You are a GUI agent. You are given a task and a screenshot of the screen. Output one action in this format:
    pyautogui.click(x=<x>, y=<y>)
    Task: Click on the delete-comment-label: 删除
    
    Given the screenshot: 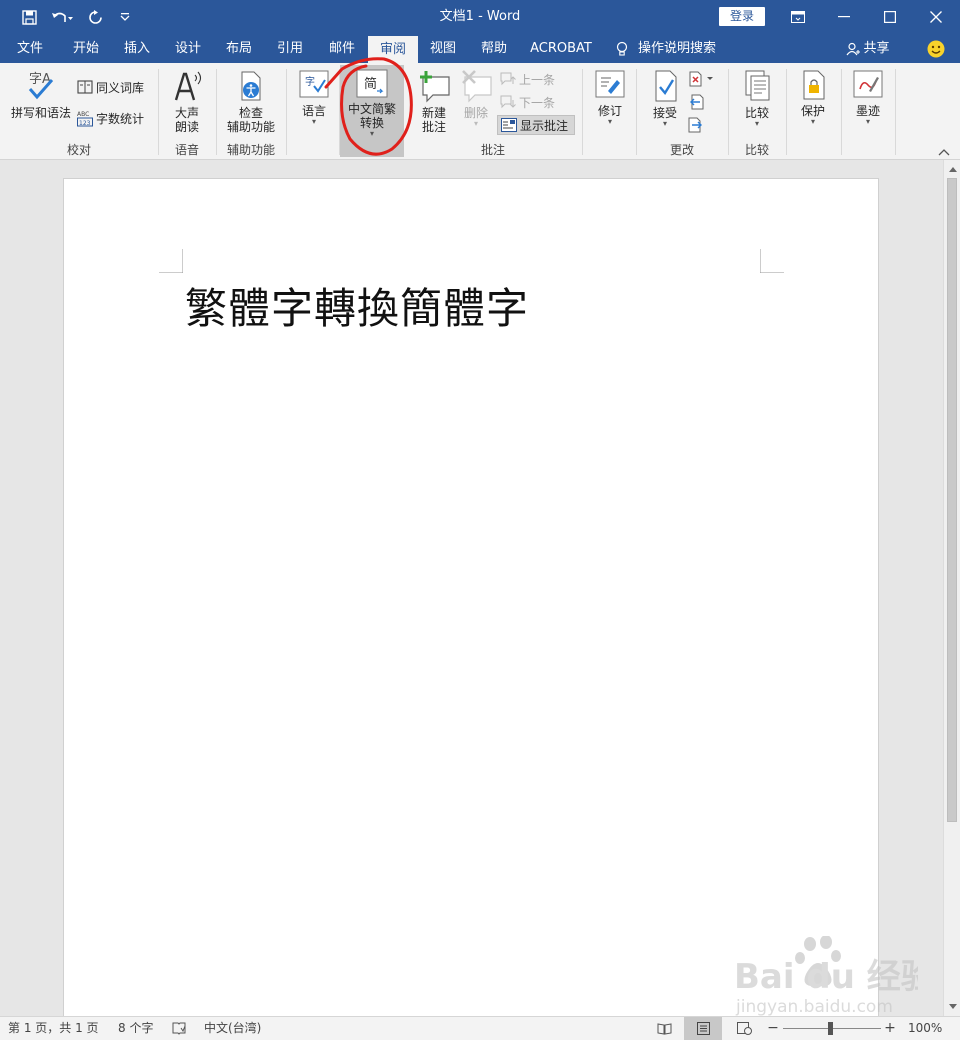 What is the action you would take?
    pyautogui.click(x=475, y=113)
    